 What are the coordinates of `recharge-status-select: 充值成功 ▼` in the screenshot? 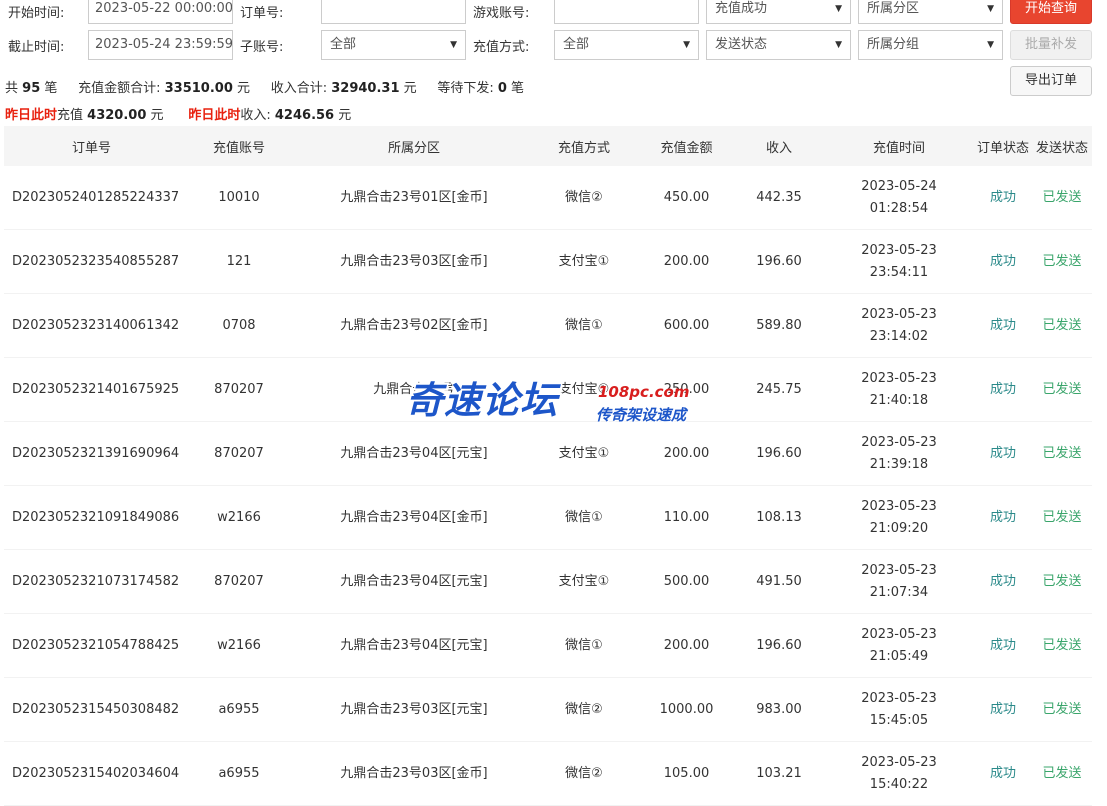 It's located at (778, 12).